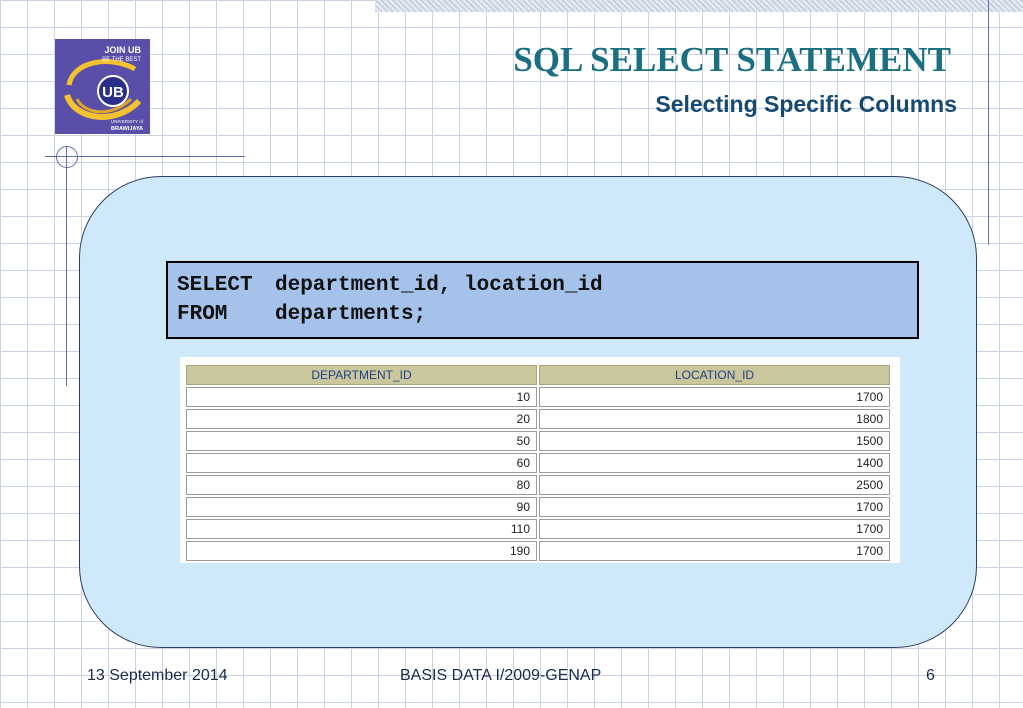 The width and height of the screenshot is (1023, 708). Describe the element at coordinates (113, 92) in the screenshot. I see `logo-mark: UB` at that location.